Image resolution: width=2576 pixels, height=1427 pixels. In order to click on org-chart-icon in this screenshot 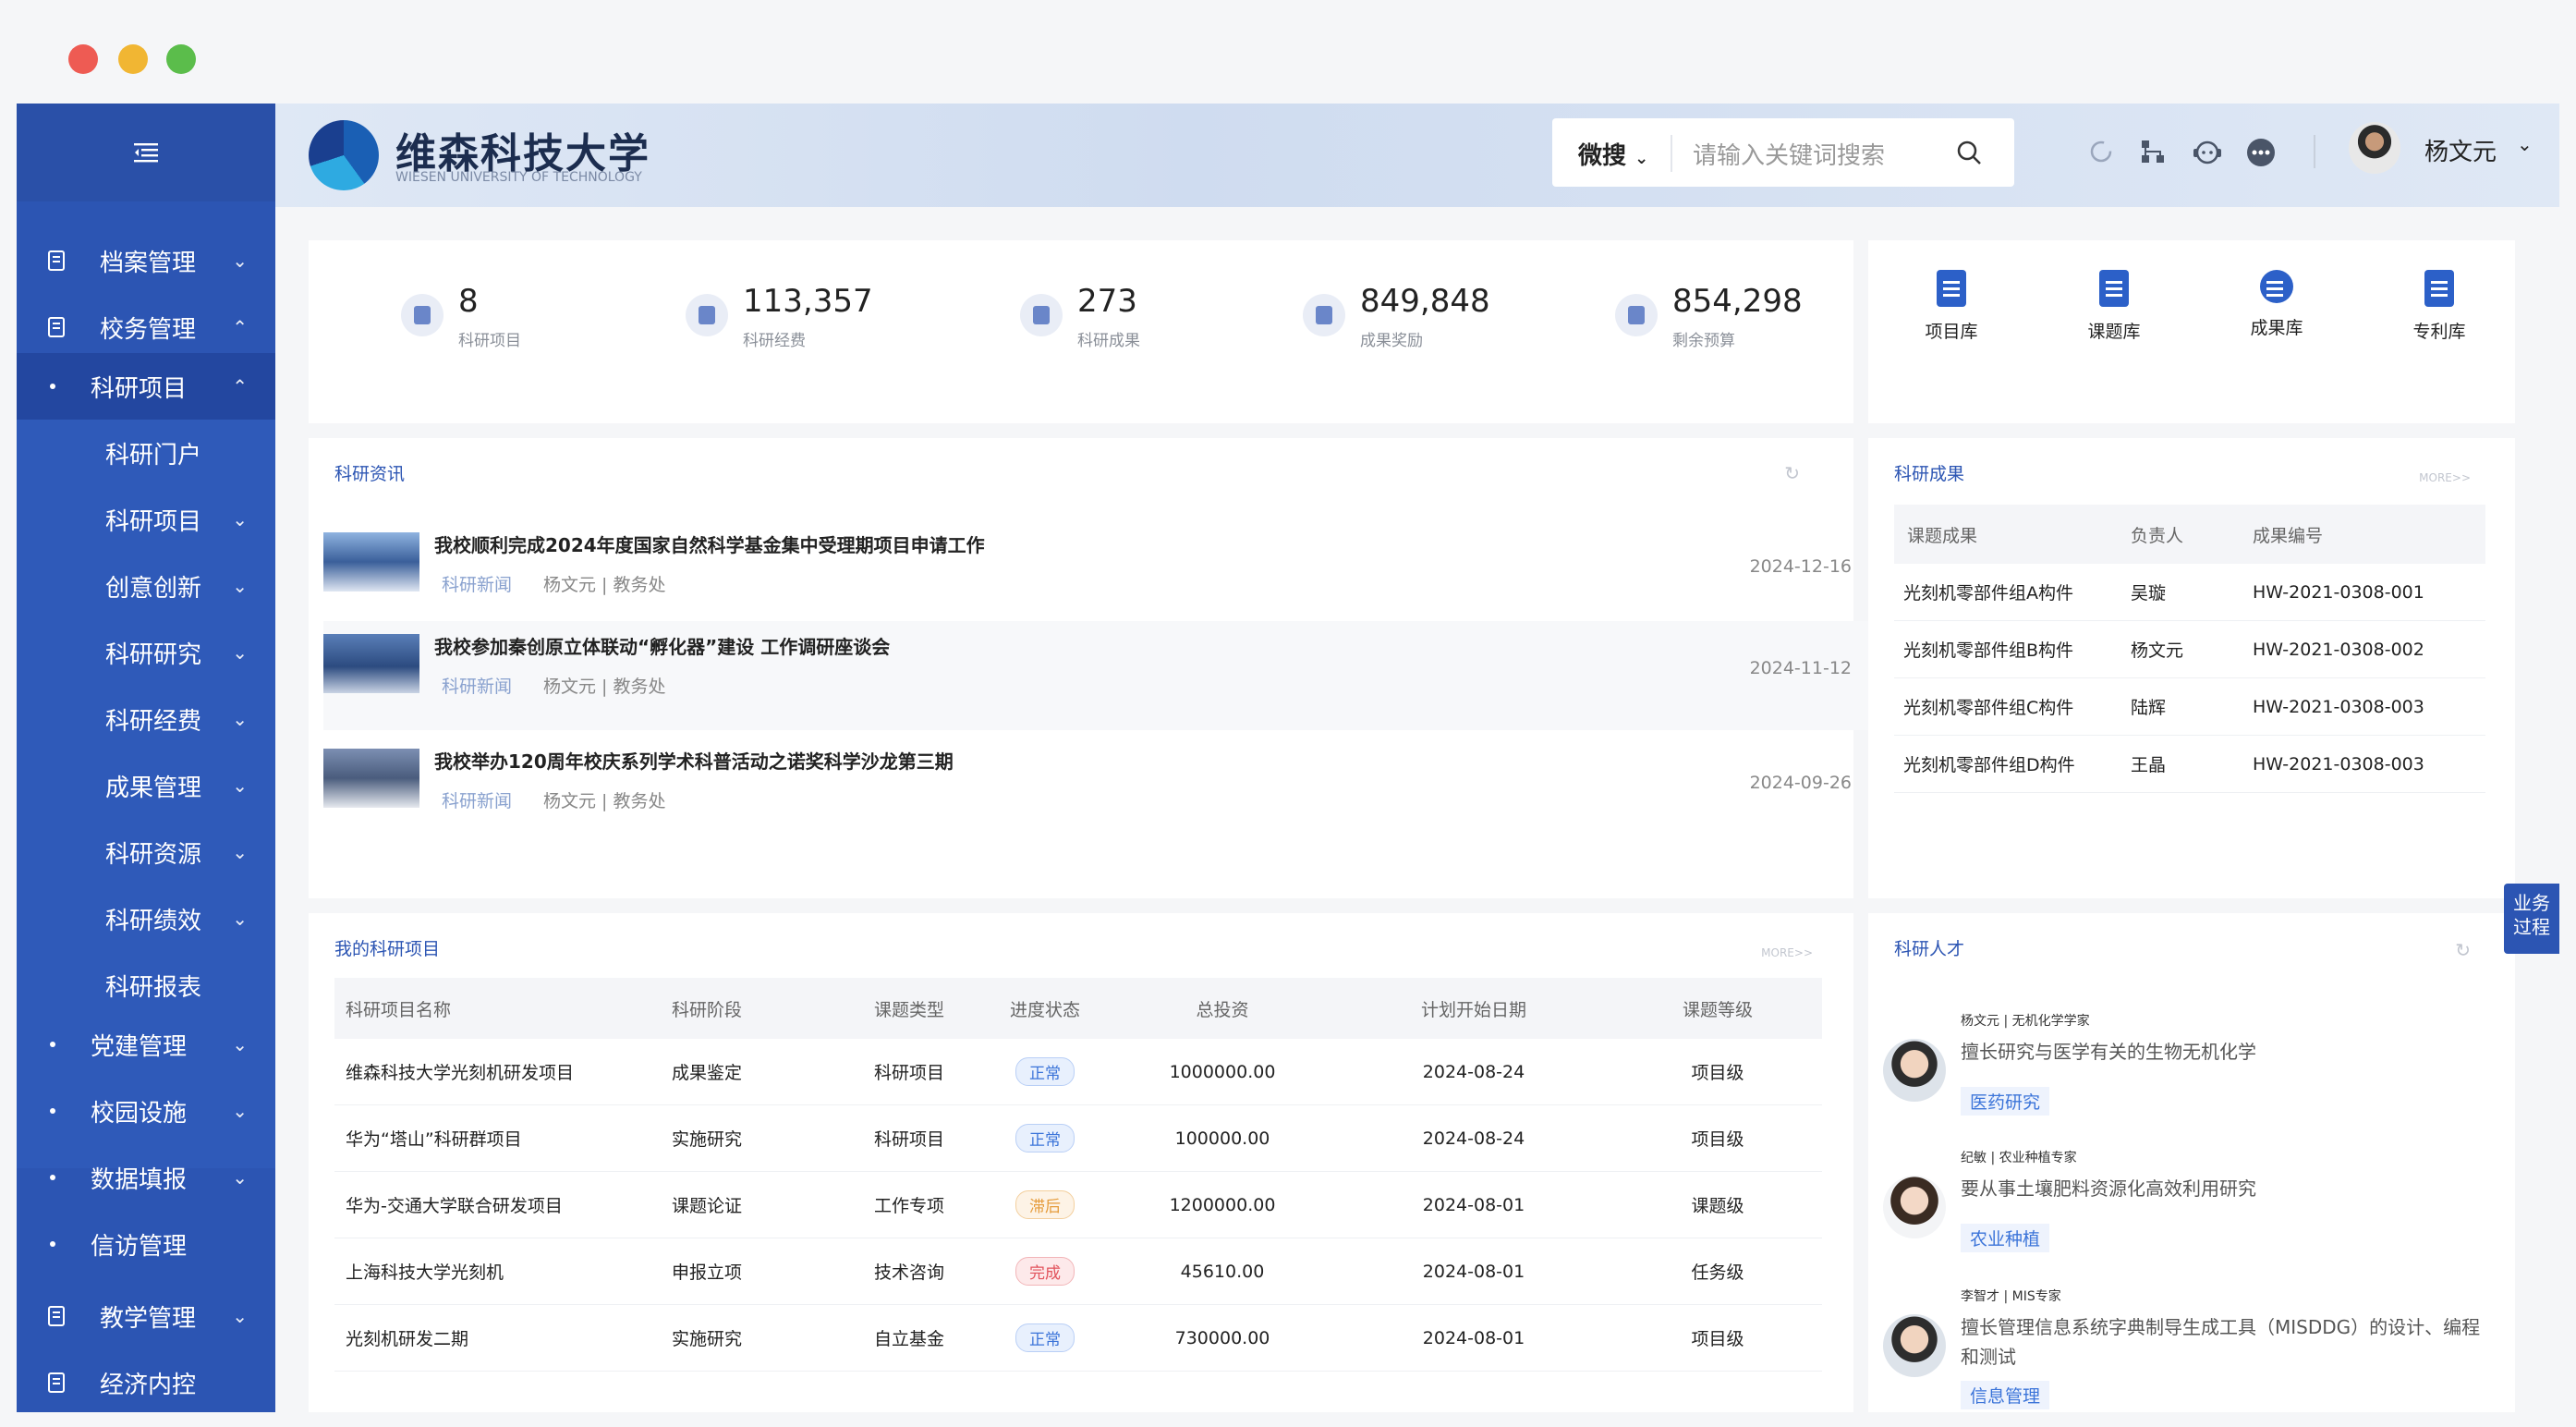, I will do `click(2153, 151)`.